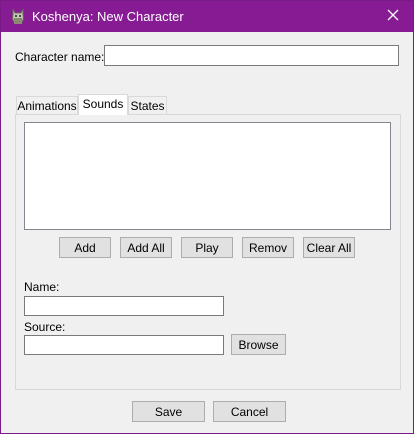 The image size is (414, 434). I want to click on tab-states-label: States, so click(147, 106).